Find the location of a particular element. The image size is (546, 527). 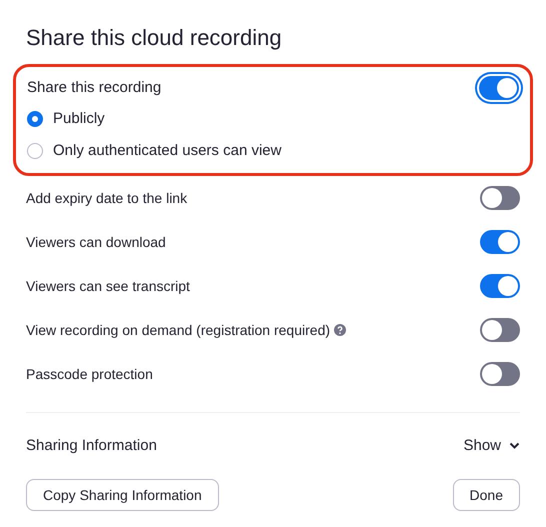

setting-label: View recording on demand (registration required) is located at coordinates (178, 330).